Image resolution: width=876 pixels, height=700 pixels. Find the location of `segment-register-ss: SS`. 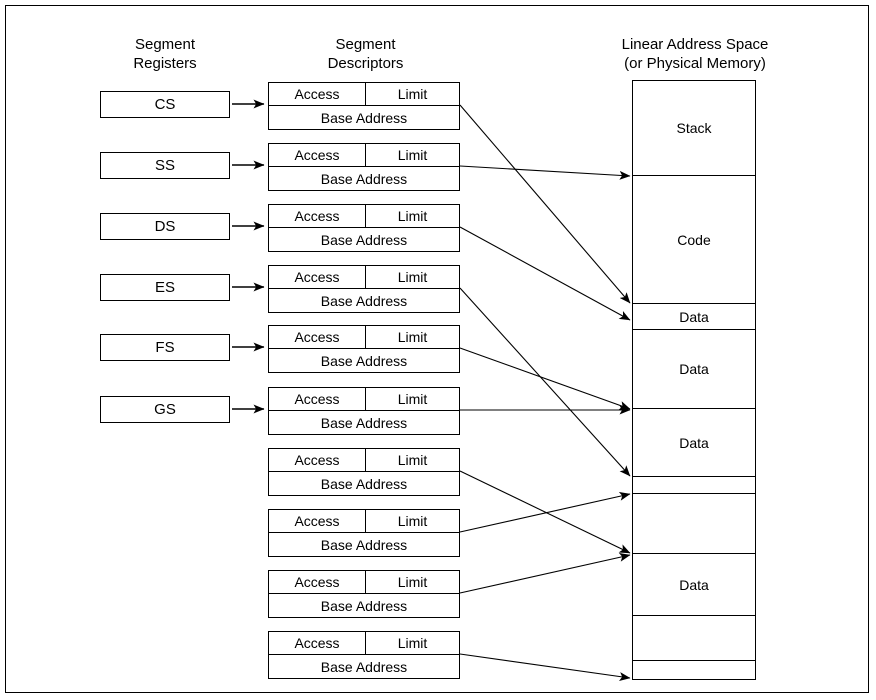

segment-register-ss: SS is located at coordinates (165, 165).